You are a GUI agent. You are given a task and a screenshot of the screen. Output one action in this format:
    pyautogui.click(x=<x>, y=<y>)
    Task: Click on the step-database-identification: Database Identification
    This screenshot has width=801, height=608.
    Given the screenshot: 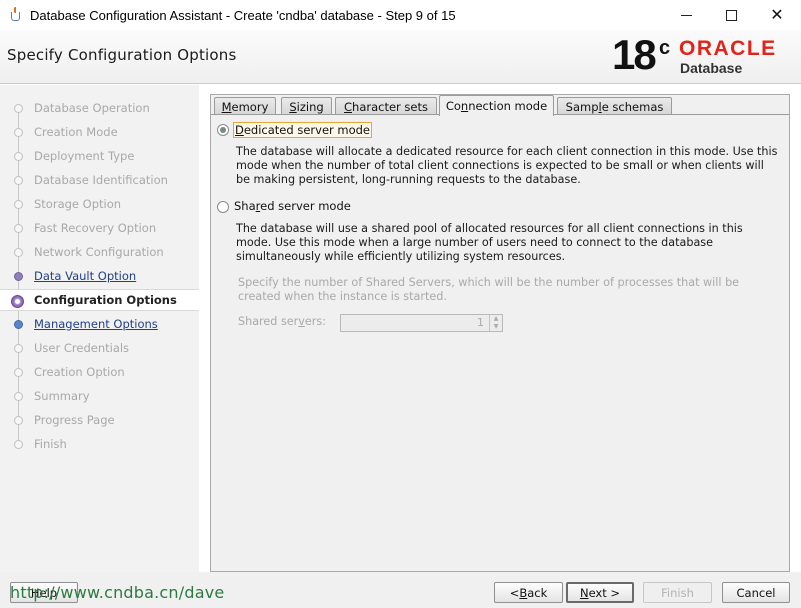 What is the action you would take?
    pyautogui.click(x=99, y=180)
    